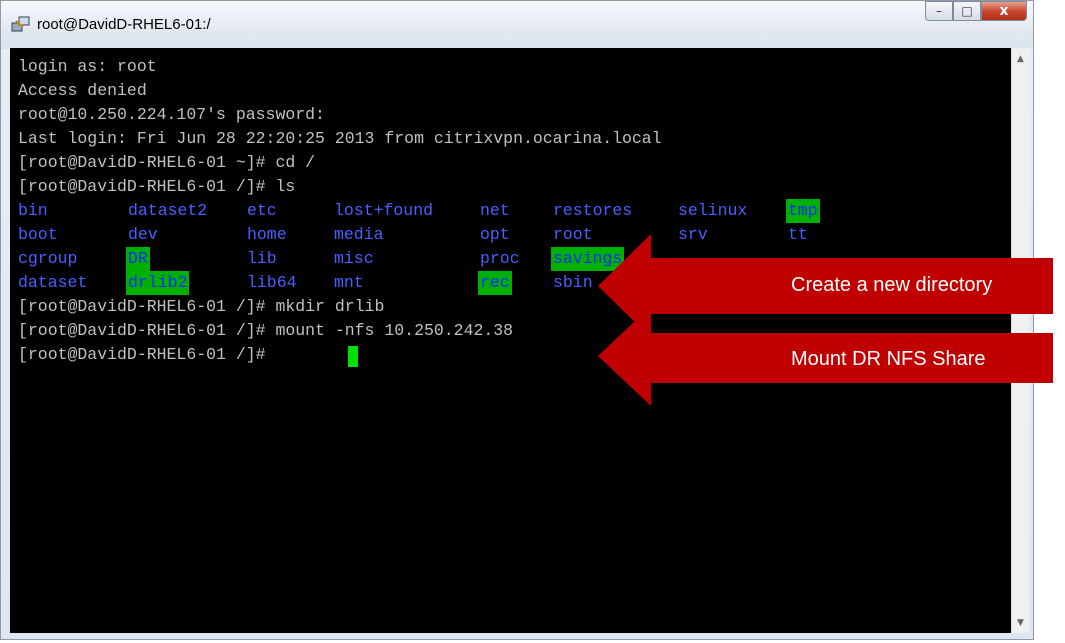 The width and height of the screenshot is (1065, 643). I want to click on ls-entry: opt, so click(495, 234).